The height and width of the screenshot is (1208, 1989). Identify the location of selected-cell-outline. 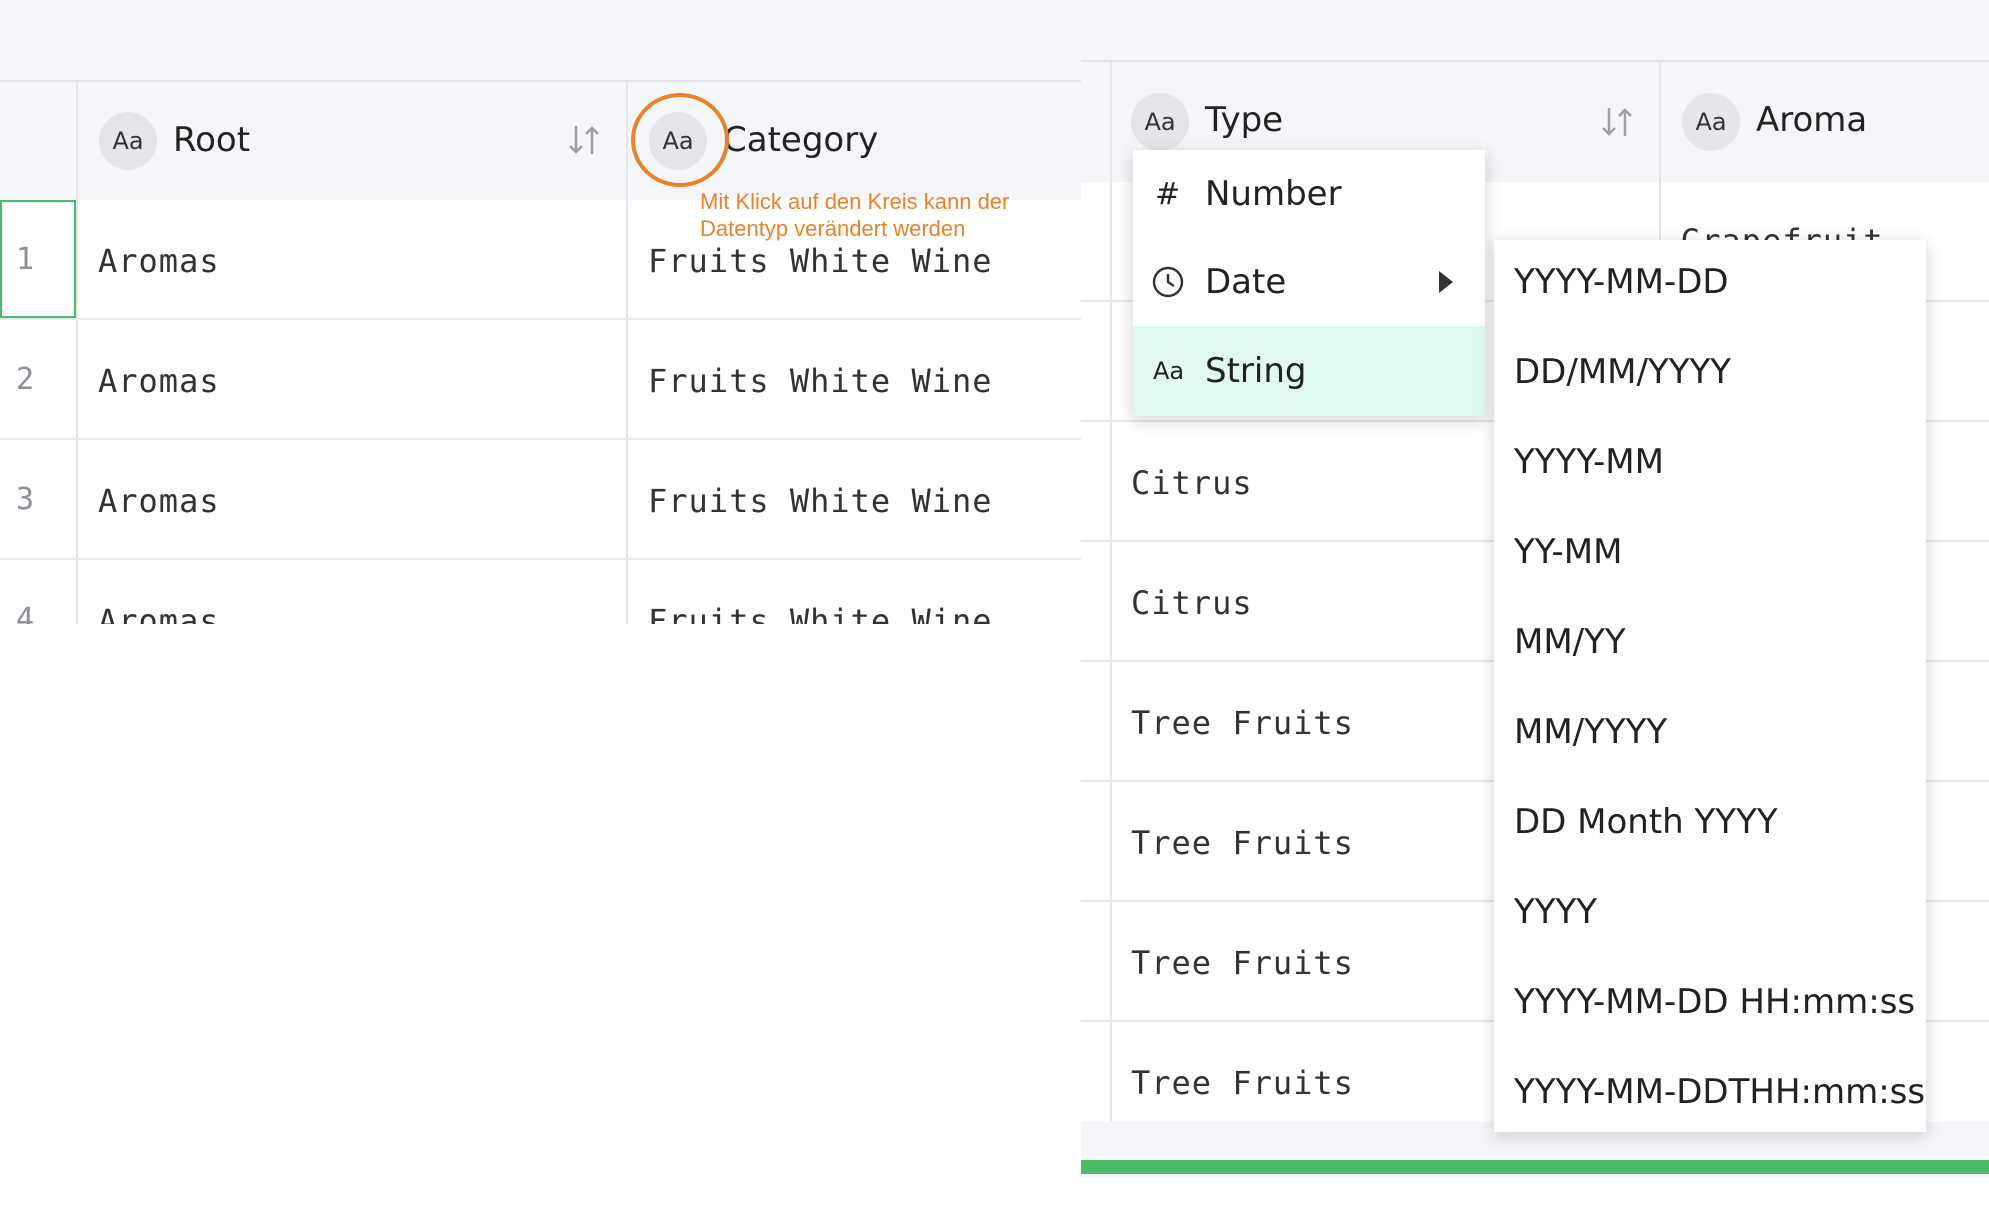
(38, 259).